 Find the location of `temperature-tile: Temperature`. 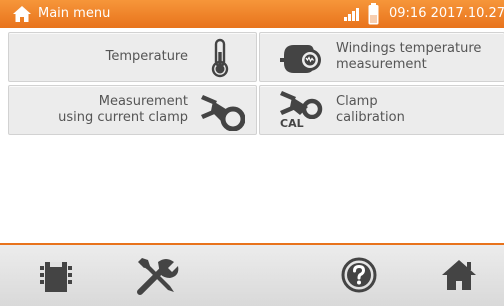

temperature-tile: Temperature is located at coordinates (132, 57).